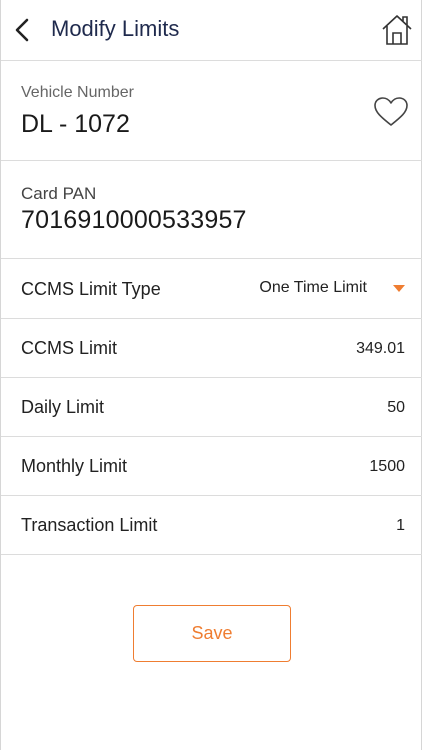  I want to click on home-icon, so click(397, 30).